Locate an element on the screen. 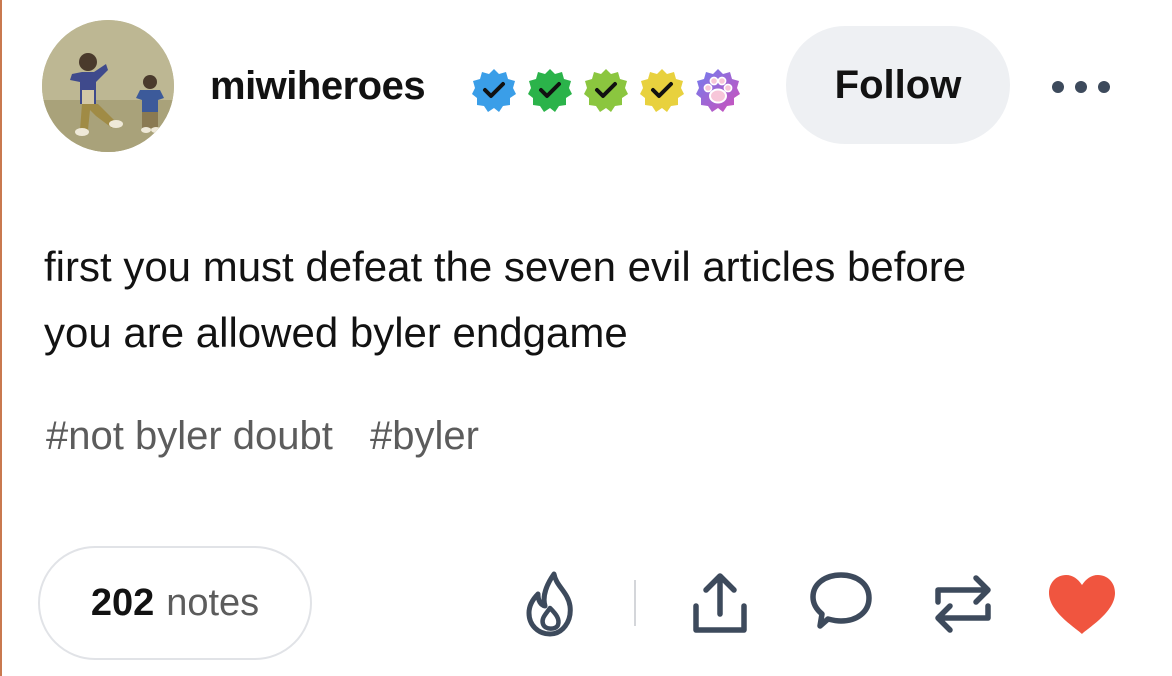 This screenshot has height=676, width=1172. username: miwiheroes is located at coordinates (318, 86).